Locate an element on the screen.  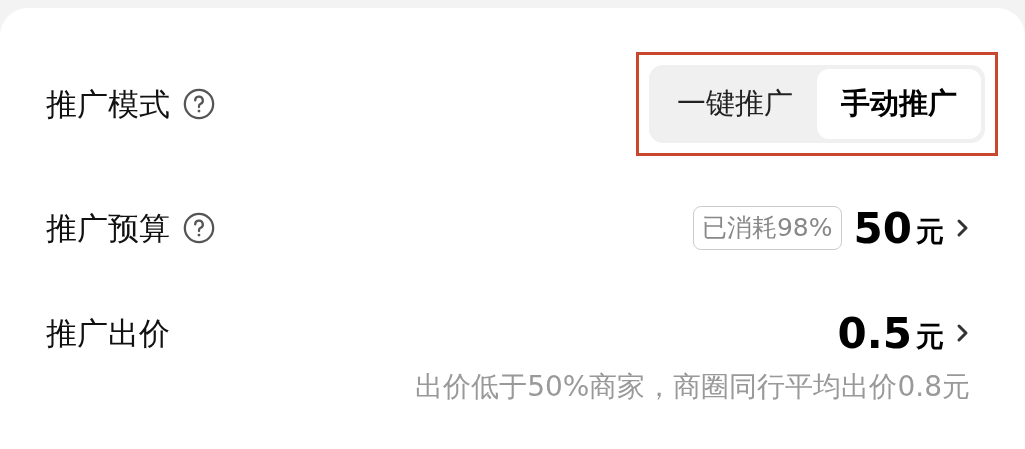
mode-tab: 手动推广 is located at coordinates (899, 104).